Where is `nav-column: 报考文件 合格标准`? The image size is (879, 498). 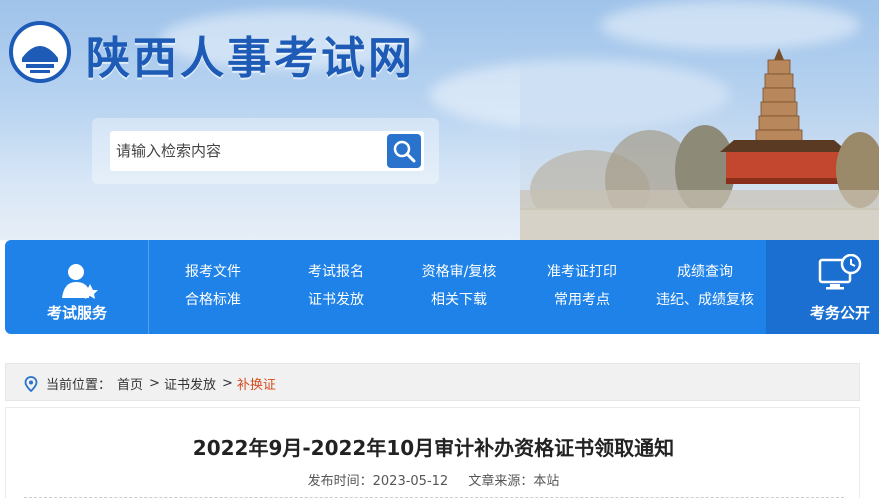 nav-column: 报考文件 合格标准 is located at coordinates (213, 287).